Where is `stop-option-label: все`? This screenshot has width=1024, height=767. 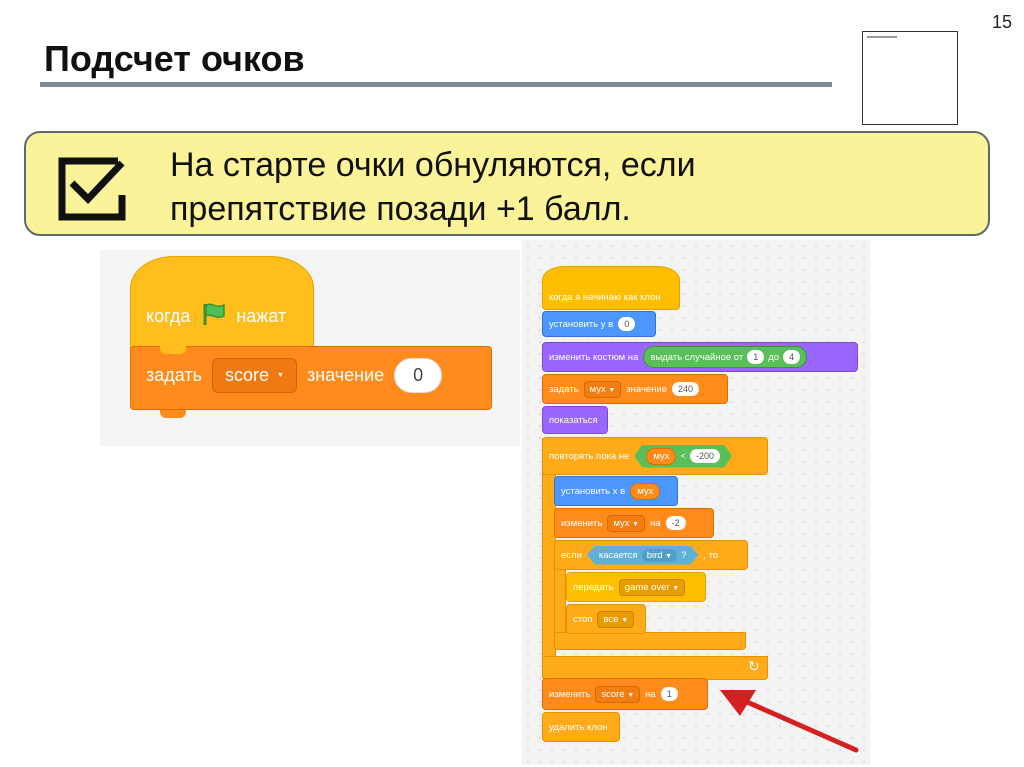
stop-option-label: все is located at coordinates (611, 619).